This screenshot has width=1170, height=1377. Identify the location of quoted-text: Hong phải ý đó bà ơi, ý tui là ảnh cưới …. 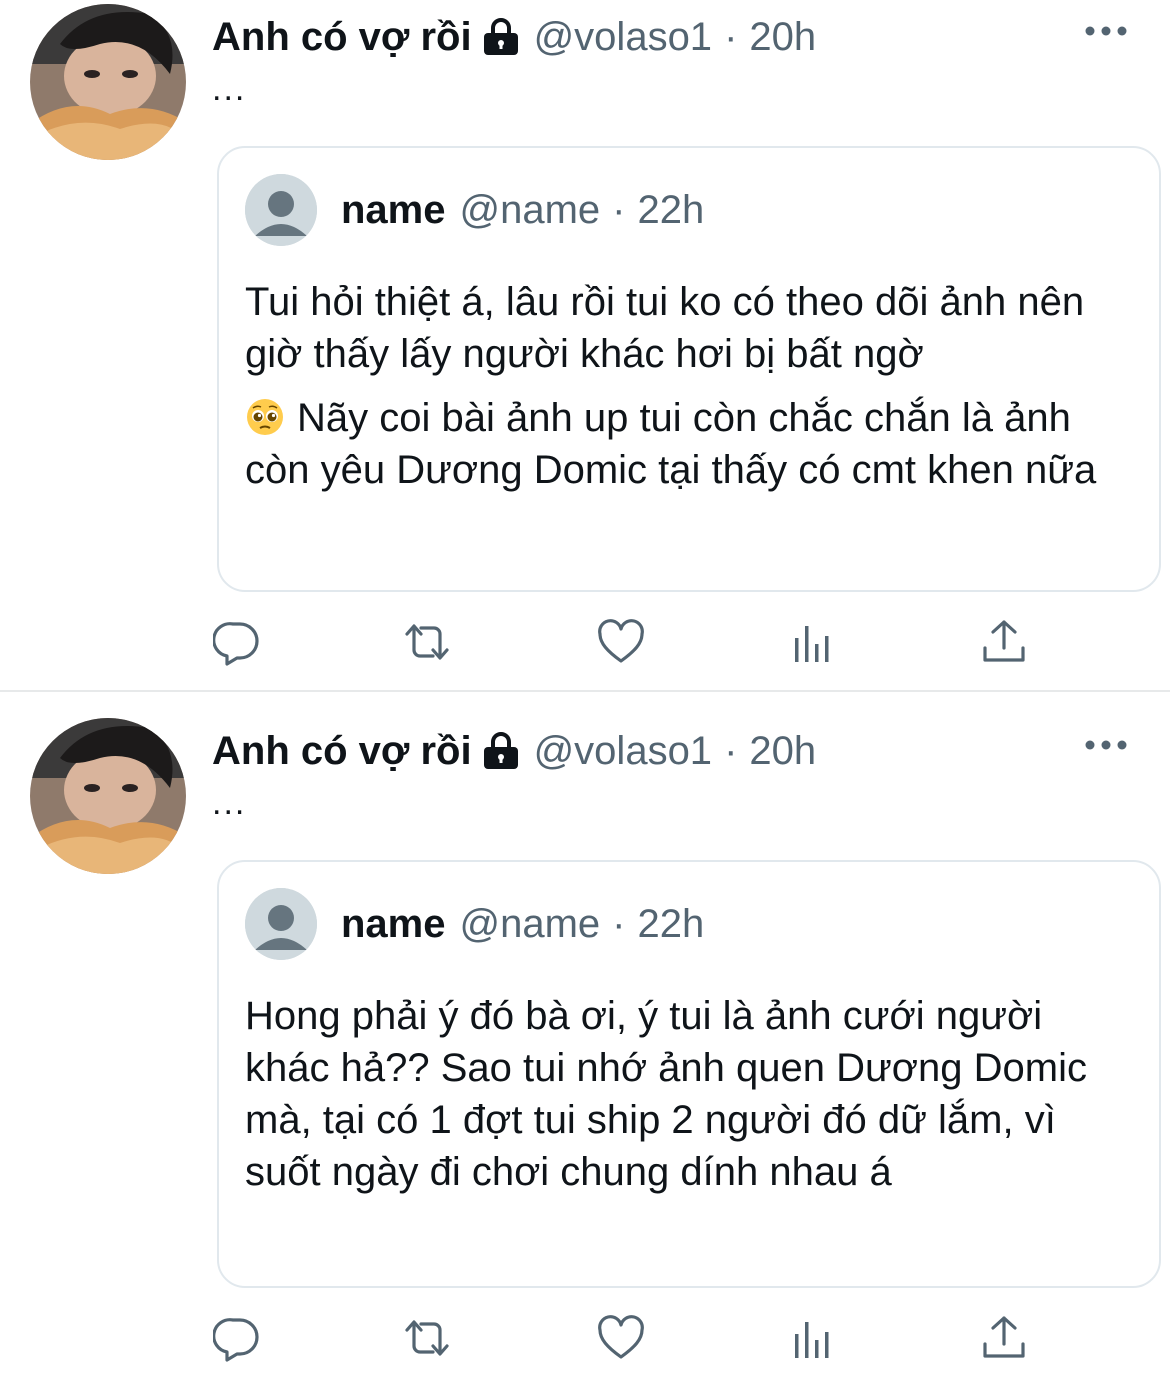
(685, 1094).